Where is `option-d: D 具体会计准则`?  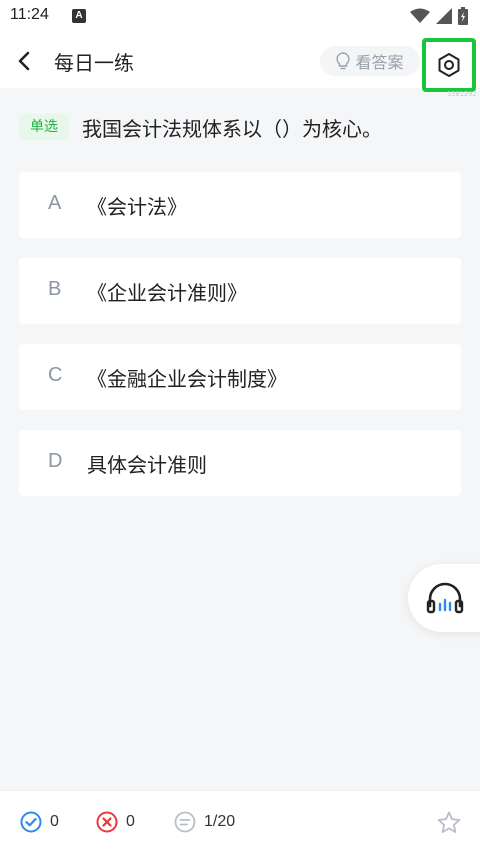 option-d: D 具体会计准则 is located at coordinates (240, 463).